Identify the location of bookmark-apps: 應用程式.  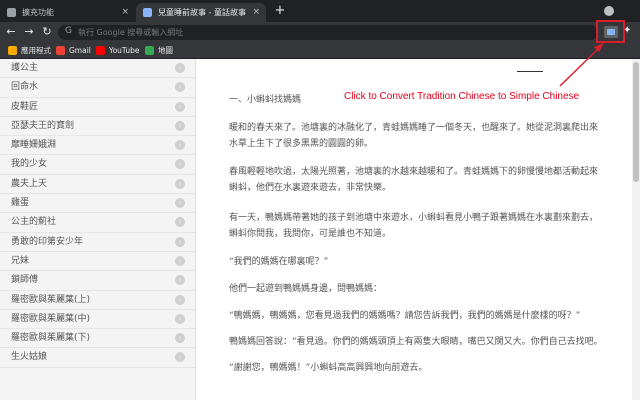
(29, 50).